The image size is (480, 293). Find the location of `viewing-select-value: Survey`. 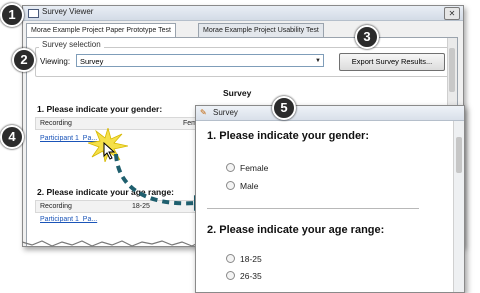

viewing-select-value: Survey is located at coordinates (92, 61).